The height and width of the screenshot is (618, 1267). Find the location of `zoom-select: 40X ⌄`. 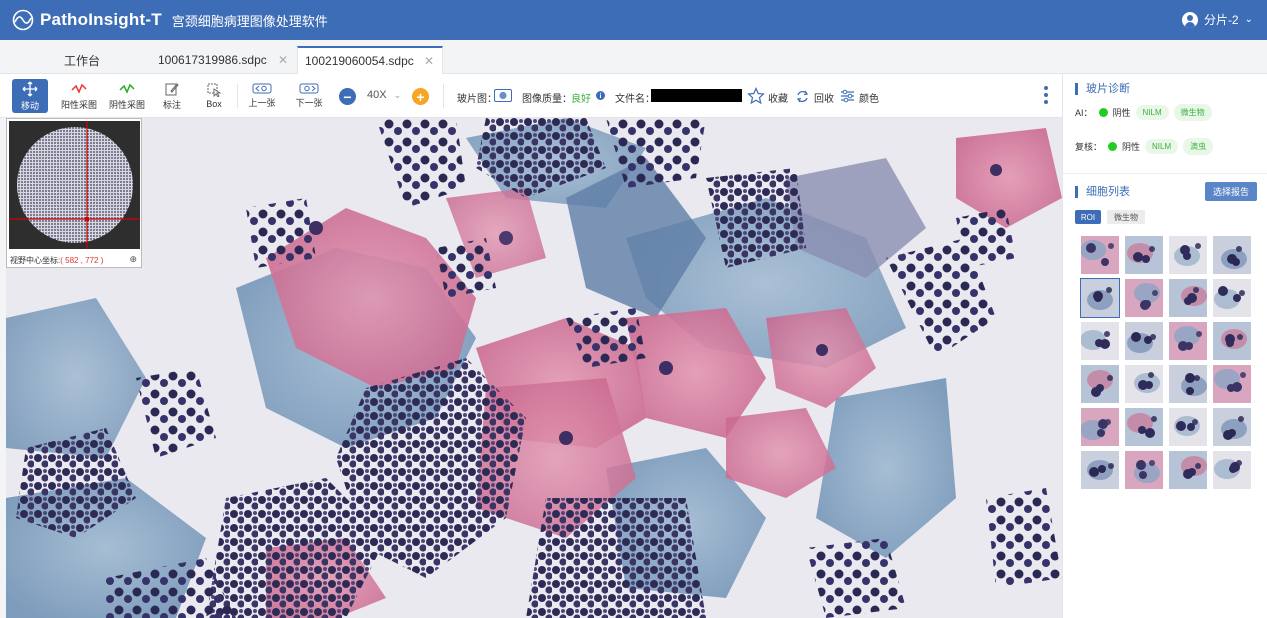

zoom-select: 40X ⌄ is located at coordinates (384, 95).